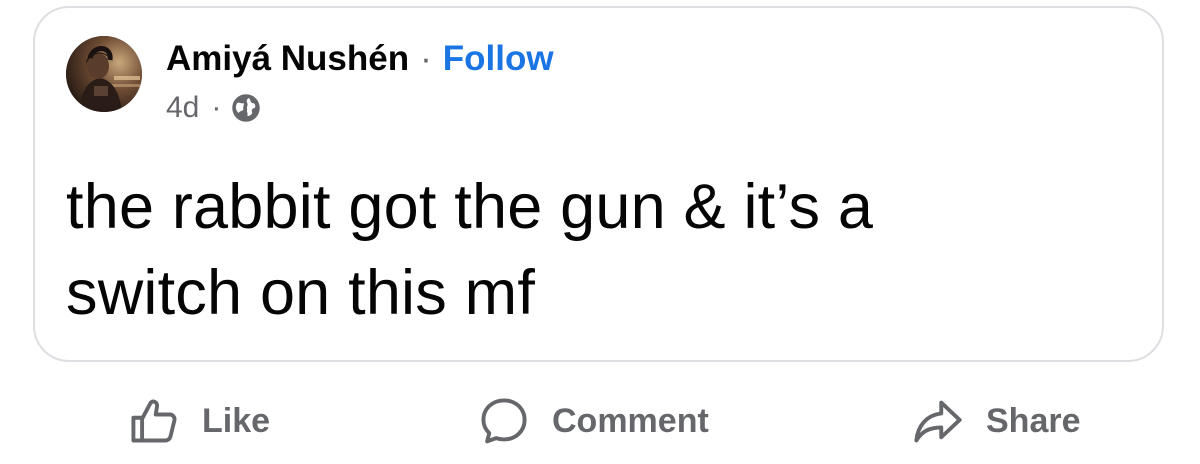 The height and width of the screenshot is (464, 1200). What do you see at coordinates (938, 421) in the screenshot?
I see `share-icon` at bounding box center [938, 421].